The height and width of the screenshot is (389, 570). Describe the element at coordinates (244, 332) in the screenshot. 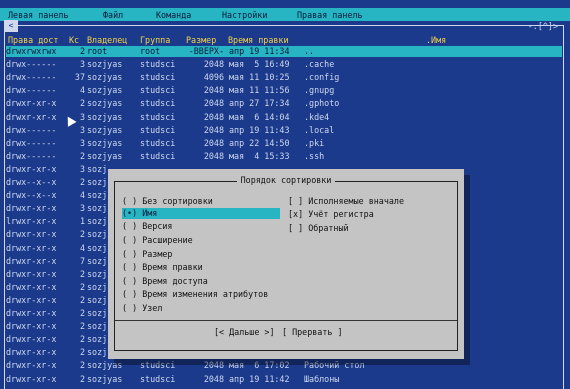

I see `ok-button: [< Дальше >]` at that location.